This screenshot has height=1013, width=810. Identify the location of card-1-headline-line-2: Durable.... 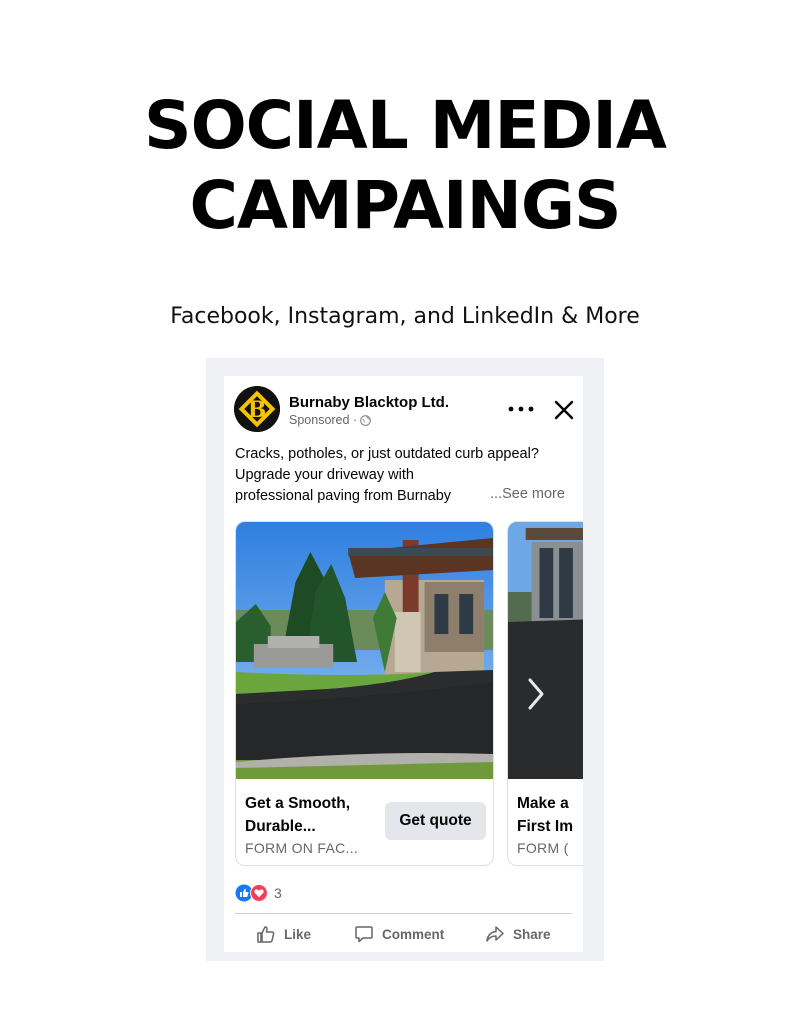
(280, 826).